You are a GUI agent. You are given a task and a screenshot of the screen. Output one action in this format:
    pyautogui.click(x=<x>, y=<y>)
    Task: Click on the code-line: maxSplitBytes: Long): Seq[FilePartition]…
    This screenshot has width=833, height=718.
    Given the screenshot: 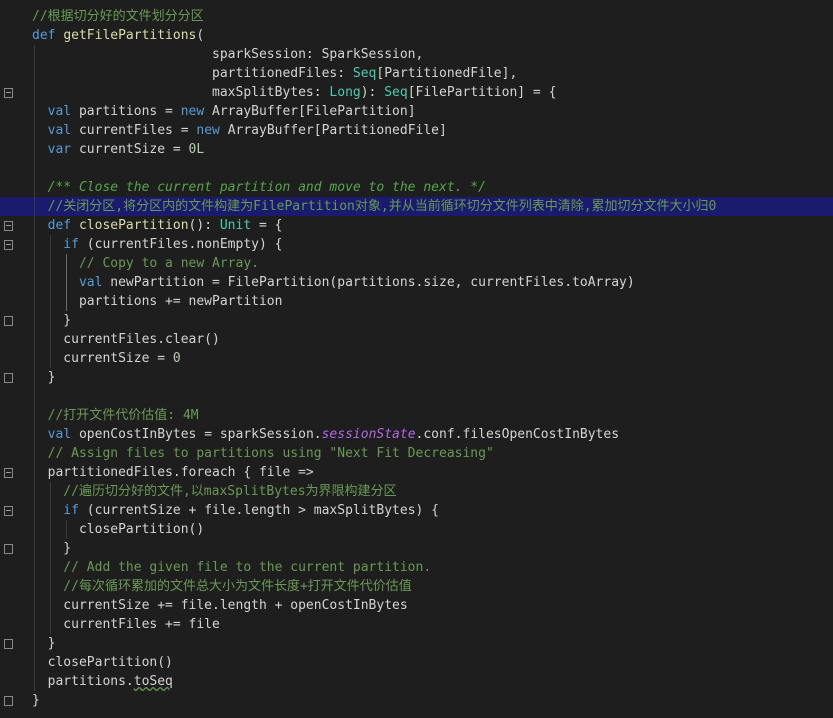 What is the action you would take?
    pyautogui.click(x=416, y=92)
    